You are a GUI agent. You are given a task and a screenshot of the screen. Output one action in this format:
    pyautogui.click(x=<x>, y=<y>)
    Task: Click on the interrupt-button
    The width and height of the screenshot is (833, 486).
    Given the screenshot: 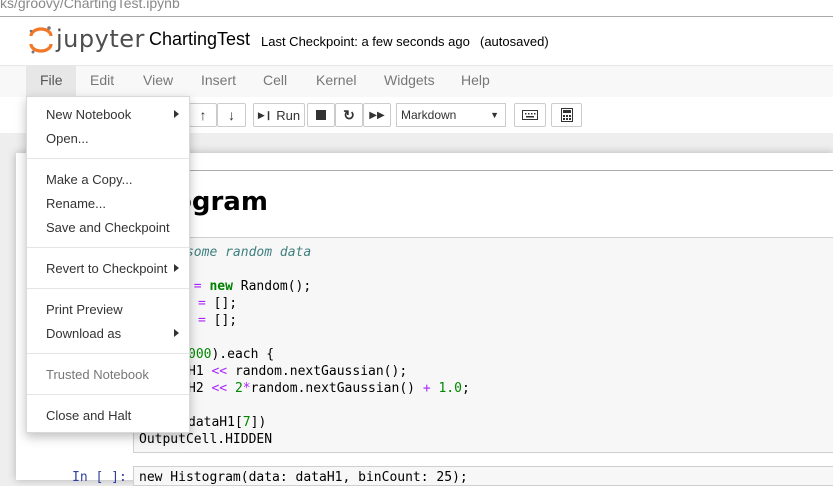 What is the action you would take?
    pyautogui.click(x=321, y=115)
    